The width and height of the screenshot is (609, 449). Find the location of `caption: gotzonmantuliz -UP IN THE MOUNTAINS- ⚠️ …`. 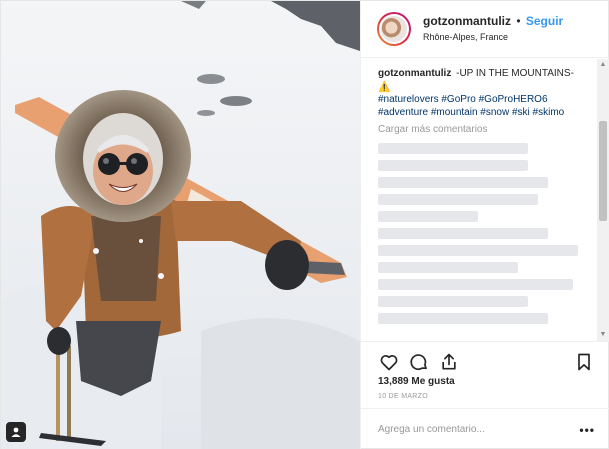

caption: gotzonmantuliz -UP IN THE MOUNTAINS- ⚠️ … is located at coordinates (480, 93).